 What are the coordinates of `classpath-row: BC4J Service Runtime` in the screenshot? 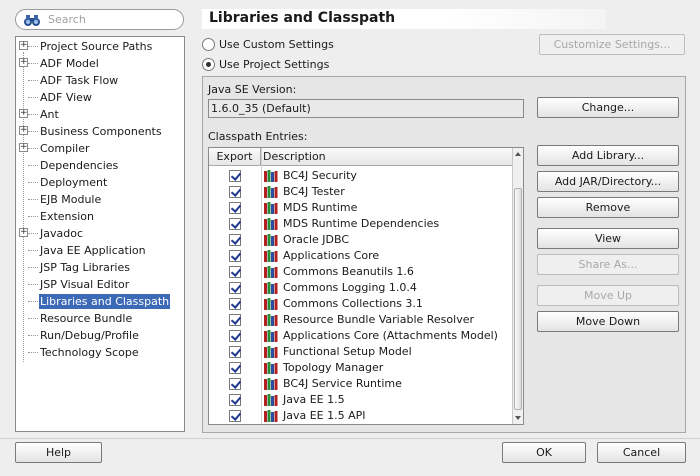 It's located at (361, 384).